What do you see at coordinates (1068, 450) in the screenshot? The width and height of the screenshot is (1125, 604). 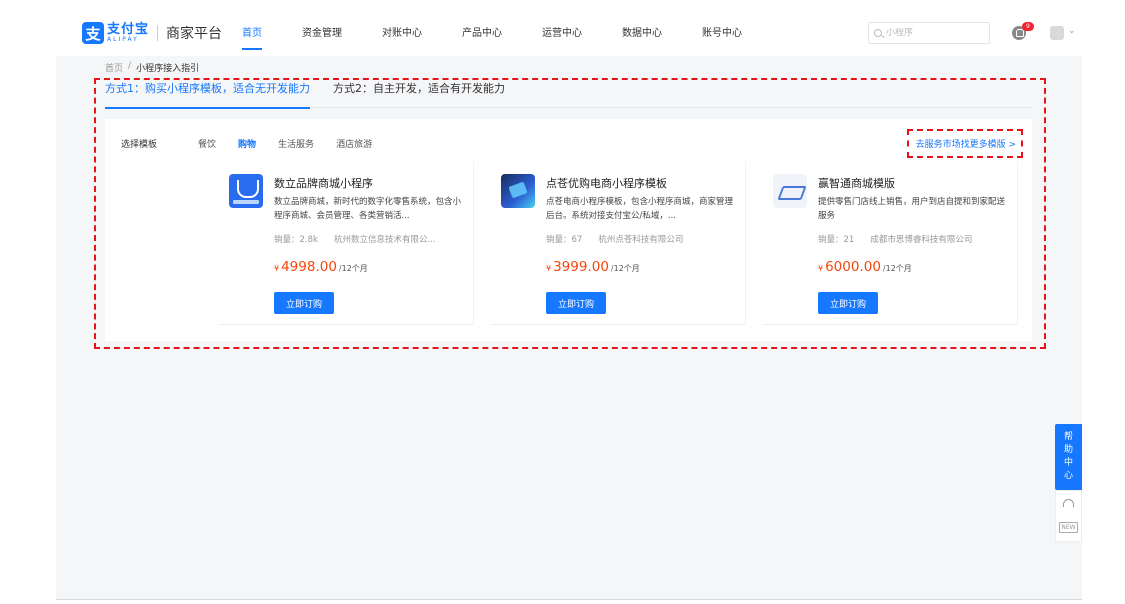 I see `help-char: 助` at bounding box center [1068, 450].